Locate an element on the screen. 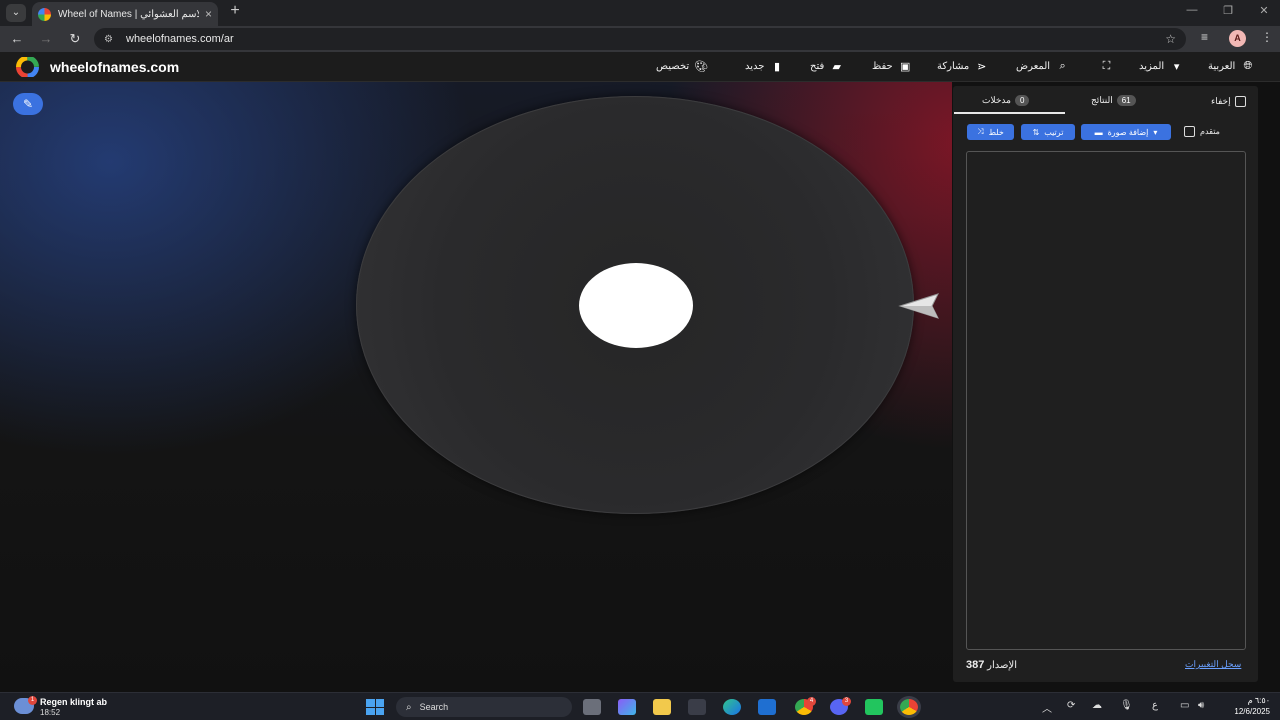  advanced-checkbox is located at coordinates (1189, 131).